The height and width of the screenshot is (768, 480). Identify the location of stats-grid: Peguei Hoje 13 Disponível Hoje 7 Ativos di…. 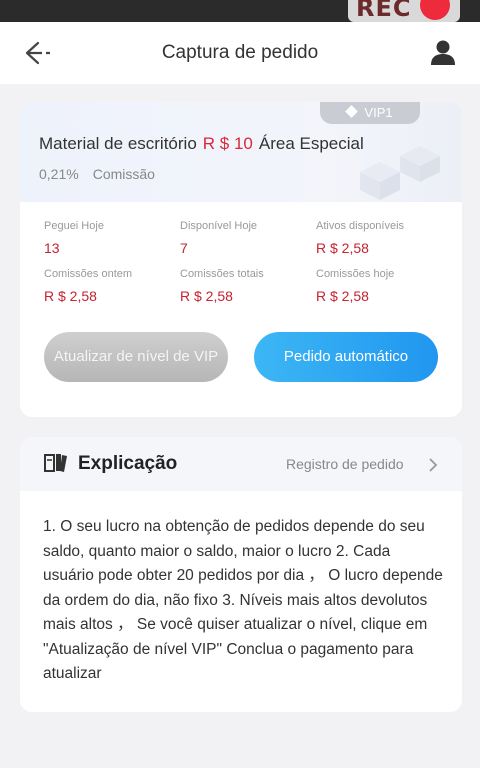
(249, 264).